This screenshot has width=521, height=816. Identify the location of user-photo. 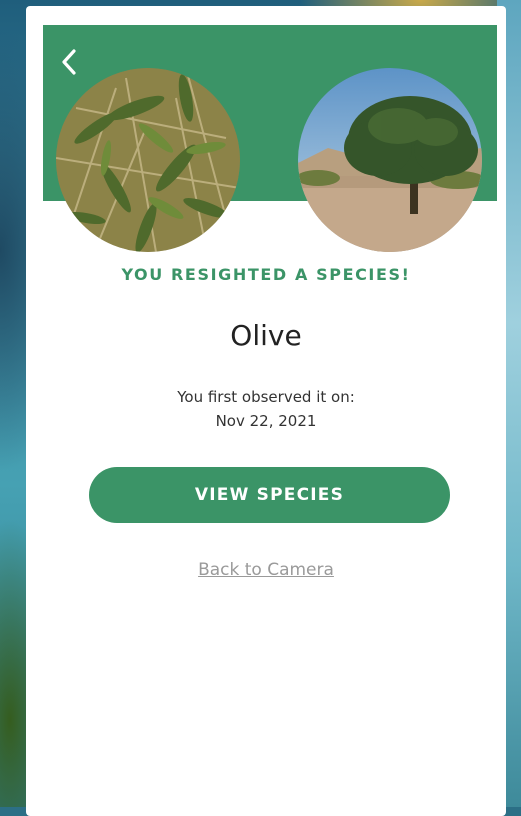
(148, 160).